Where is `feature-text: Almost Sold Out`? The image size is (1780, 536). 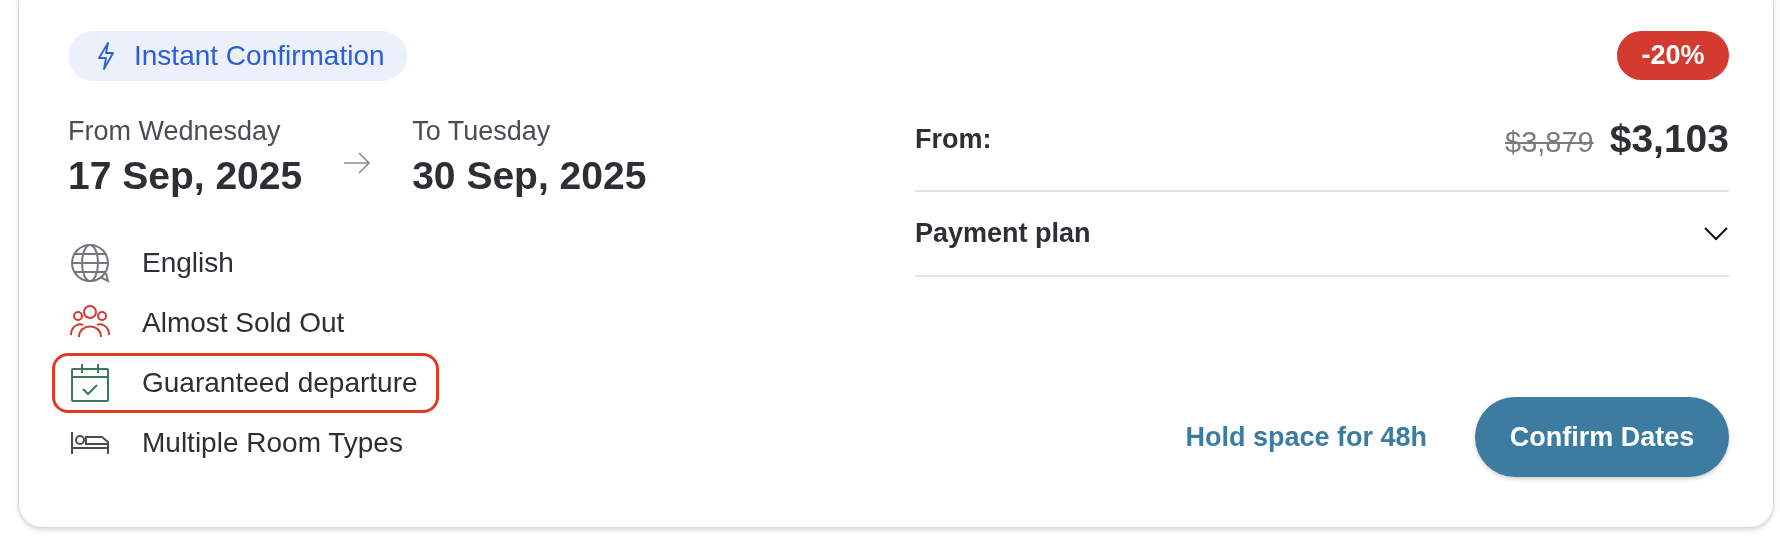 feature-text: Almost Sold Out is located at coordinates (243, 323).